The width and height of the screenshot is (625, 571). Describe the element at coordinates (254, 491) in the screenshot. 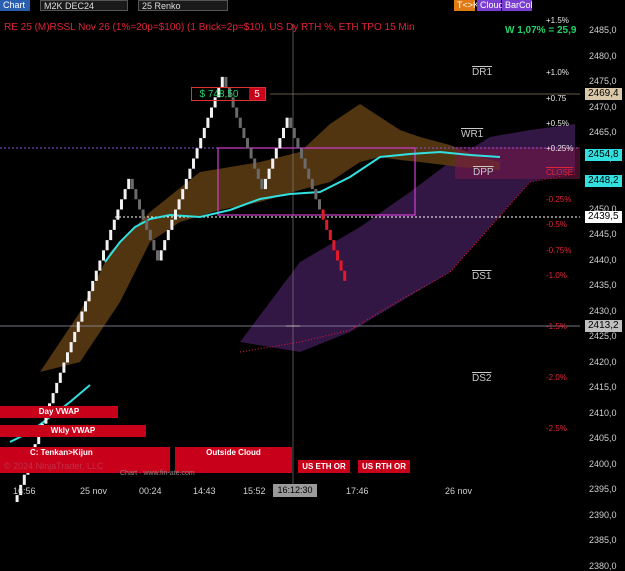

I see `time-tick: 15:52` at that location.